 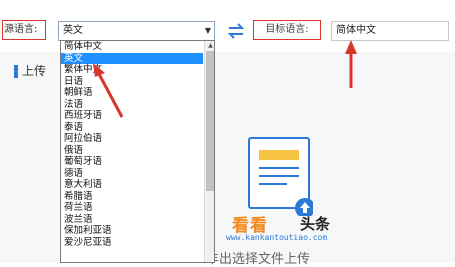 I want to click on annotation-arrow-right, so click(x=351, y=64).